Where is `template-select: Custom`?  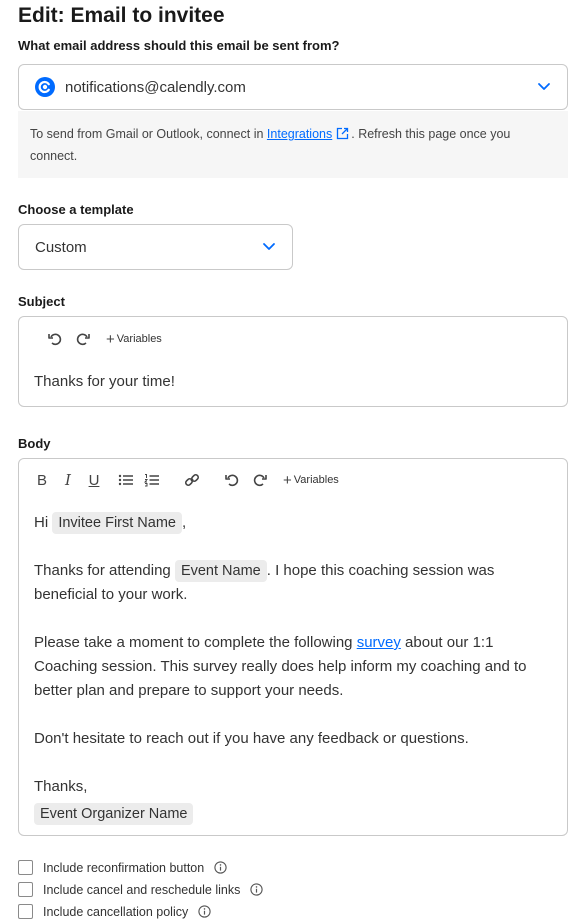
template-select: Custom is located at coordinates (155, 247).